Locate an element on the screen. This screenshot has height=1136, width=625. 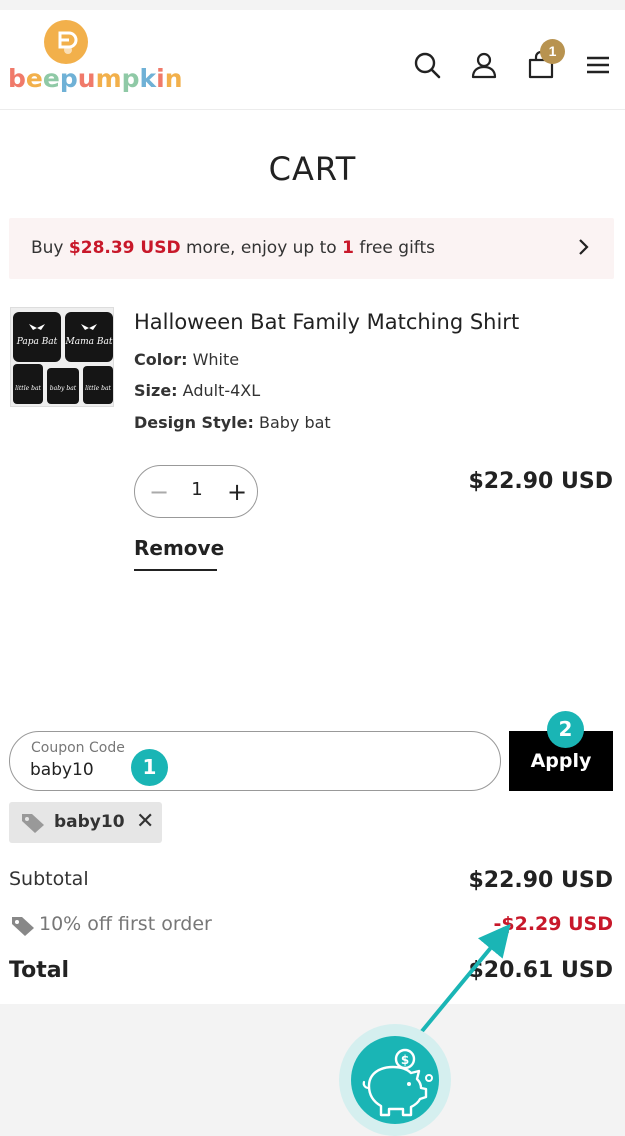
thumb-label-little-2: little bat is located at coordinates (98, 388).